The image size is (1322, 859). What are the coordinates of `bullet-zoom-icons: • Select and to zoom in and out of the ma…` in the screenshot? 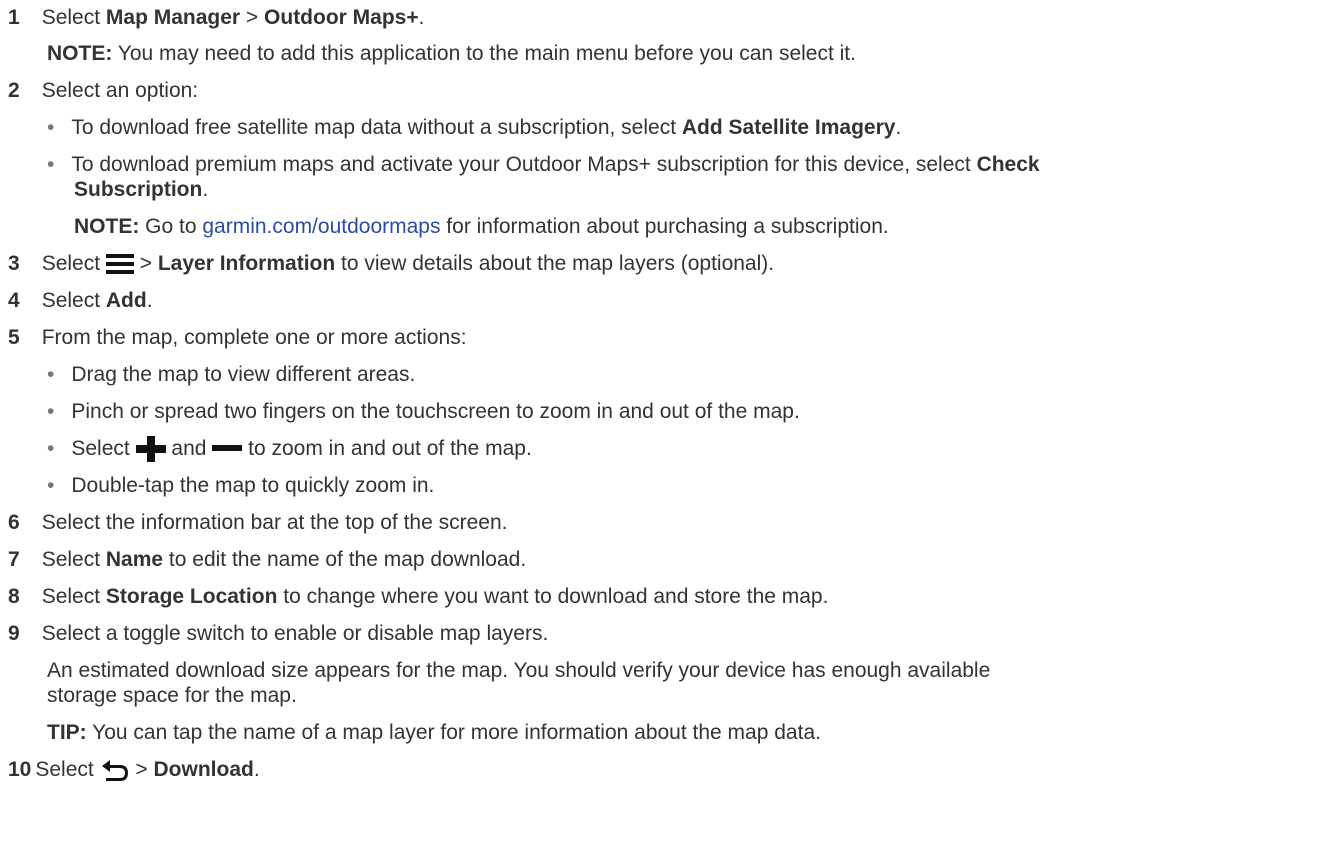 It's located at (289, 449).